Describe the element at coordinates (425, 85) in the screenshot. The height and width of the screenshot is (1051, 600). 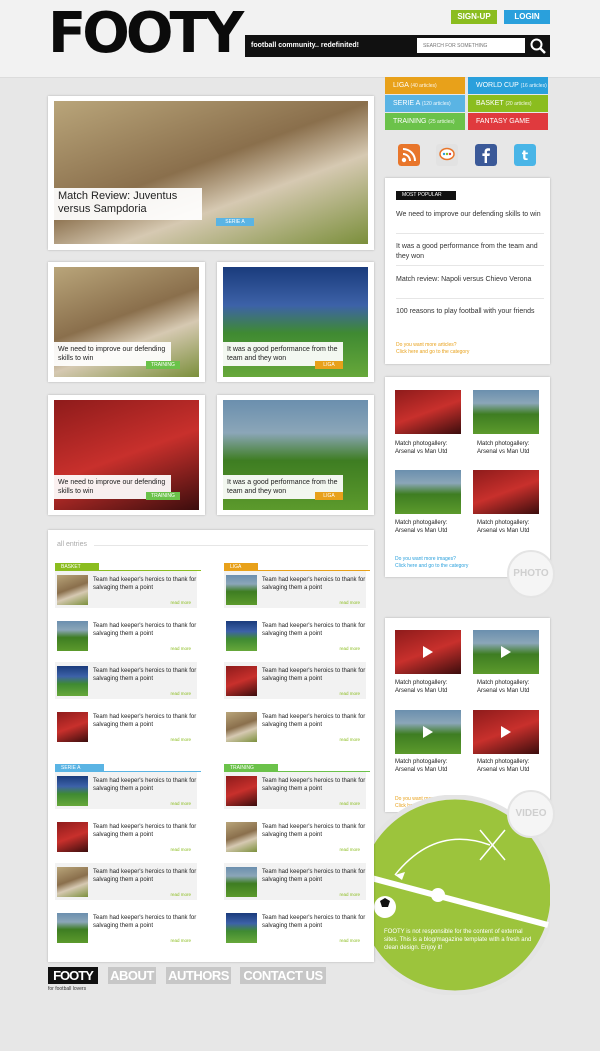
I see `category-liga: LIGA (40 articles)` at that location.